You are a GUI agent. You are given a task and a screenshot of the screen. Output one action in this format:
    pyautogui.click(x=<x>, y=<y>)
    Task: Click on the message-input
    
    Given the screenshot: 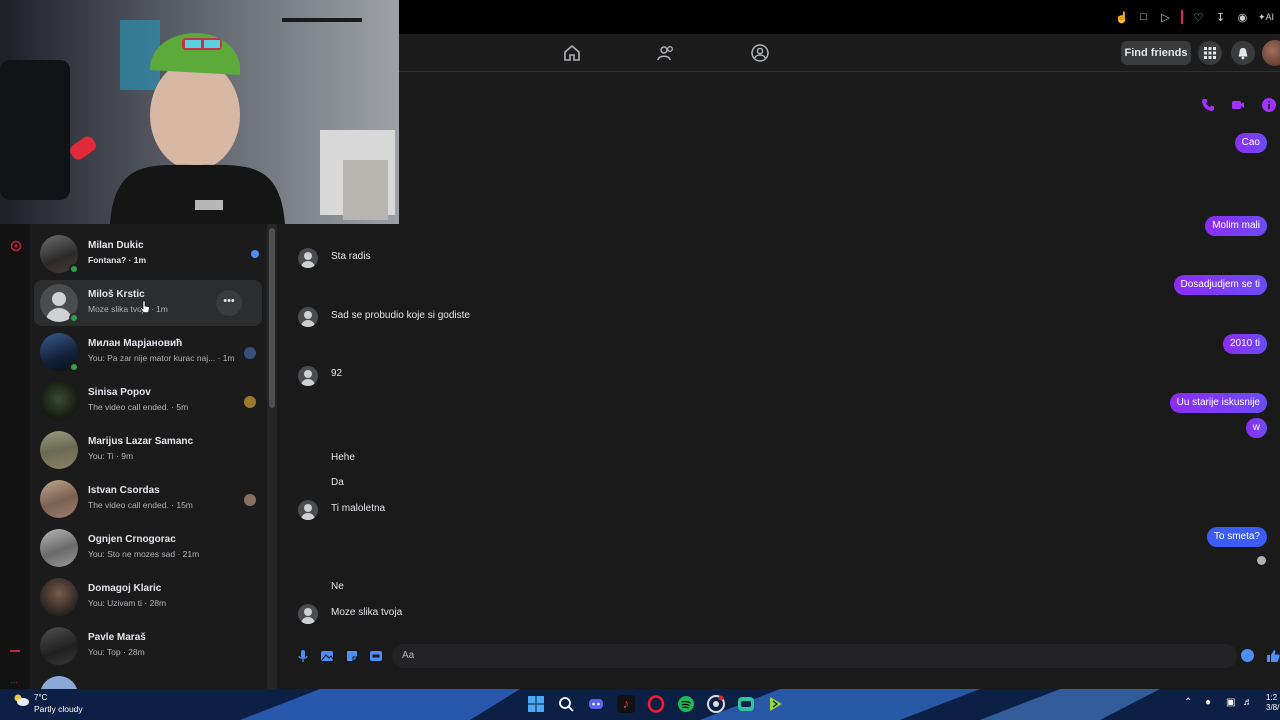 What is the action you would take?
    pyautogui.click(x=814, y=656)
    